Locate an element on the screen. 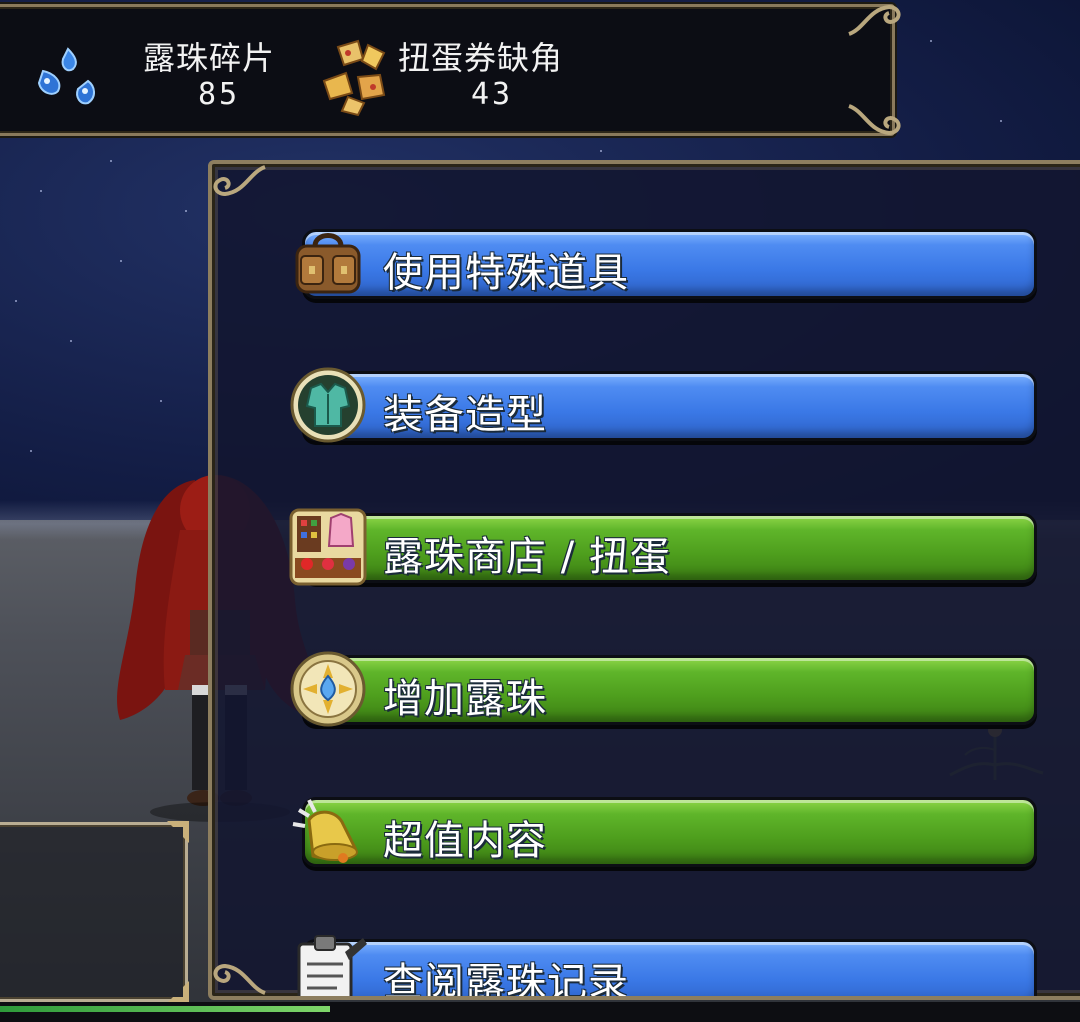  equip-outfit-button: 装备造型 is located at coordinates (663, 405).